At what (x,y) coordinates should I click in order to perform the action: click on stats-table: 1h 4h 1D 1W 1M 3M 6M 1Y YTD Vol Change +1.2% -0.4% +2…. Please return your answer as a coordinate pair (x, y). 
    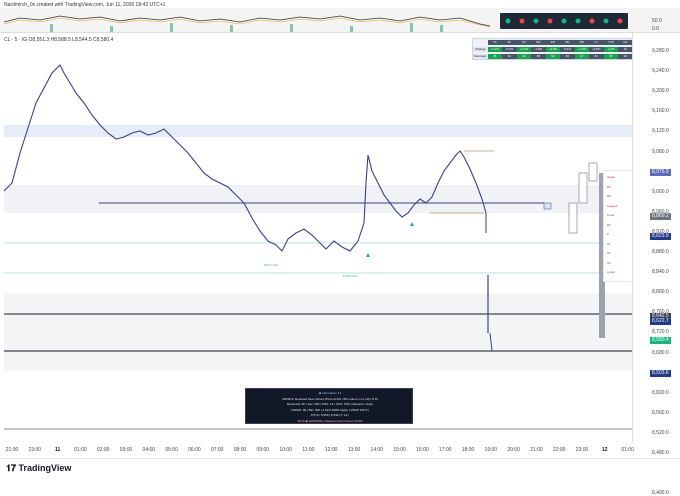
    Looking at the image, I should click on (552, 49).